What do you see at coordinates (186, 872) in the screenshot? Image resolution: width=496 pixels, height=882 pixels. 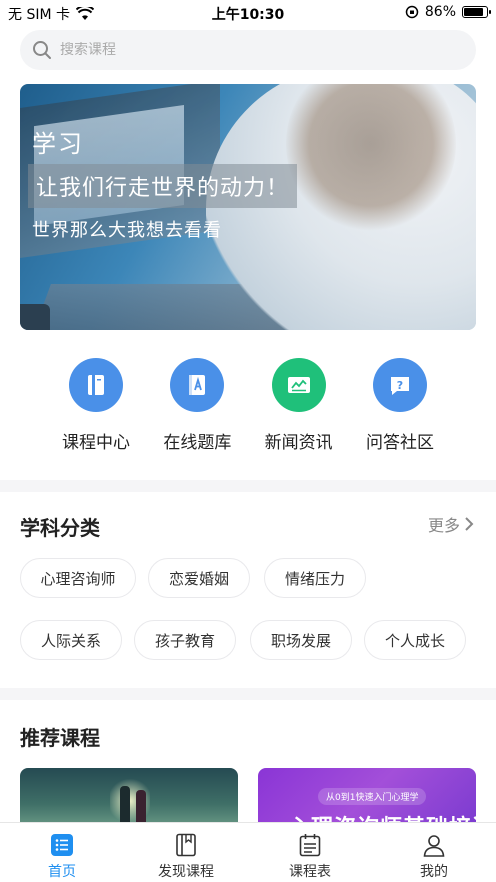 I see `tab-label: 发现课程` at bounding box center [186, 872].